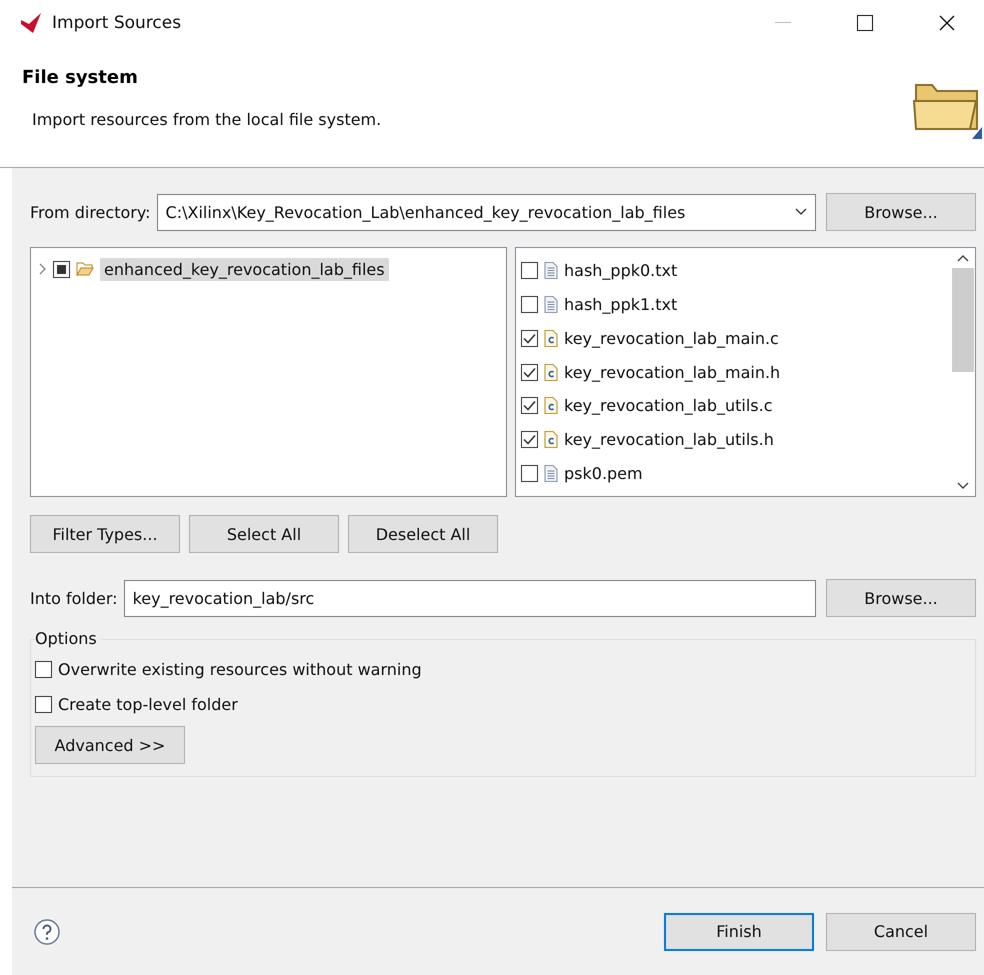 Image resolution: width=984 pixels, height=975 pixels. I want to click on selection-button: Deselect All, so click(423, 534).